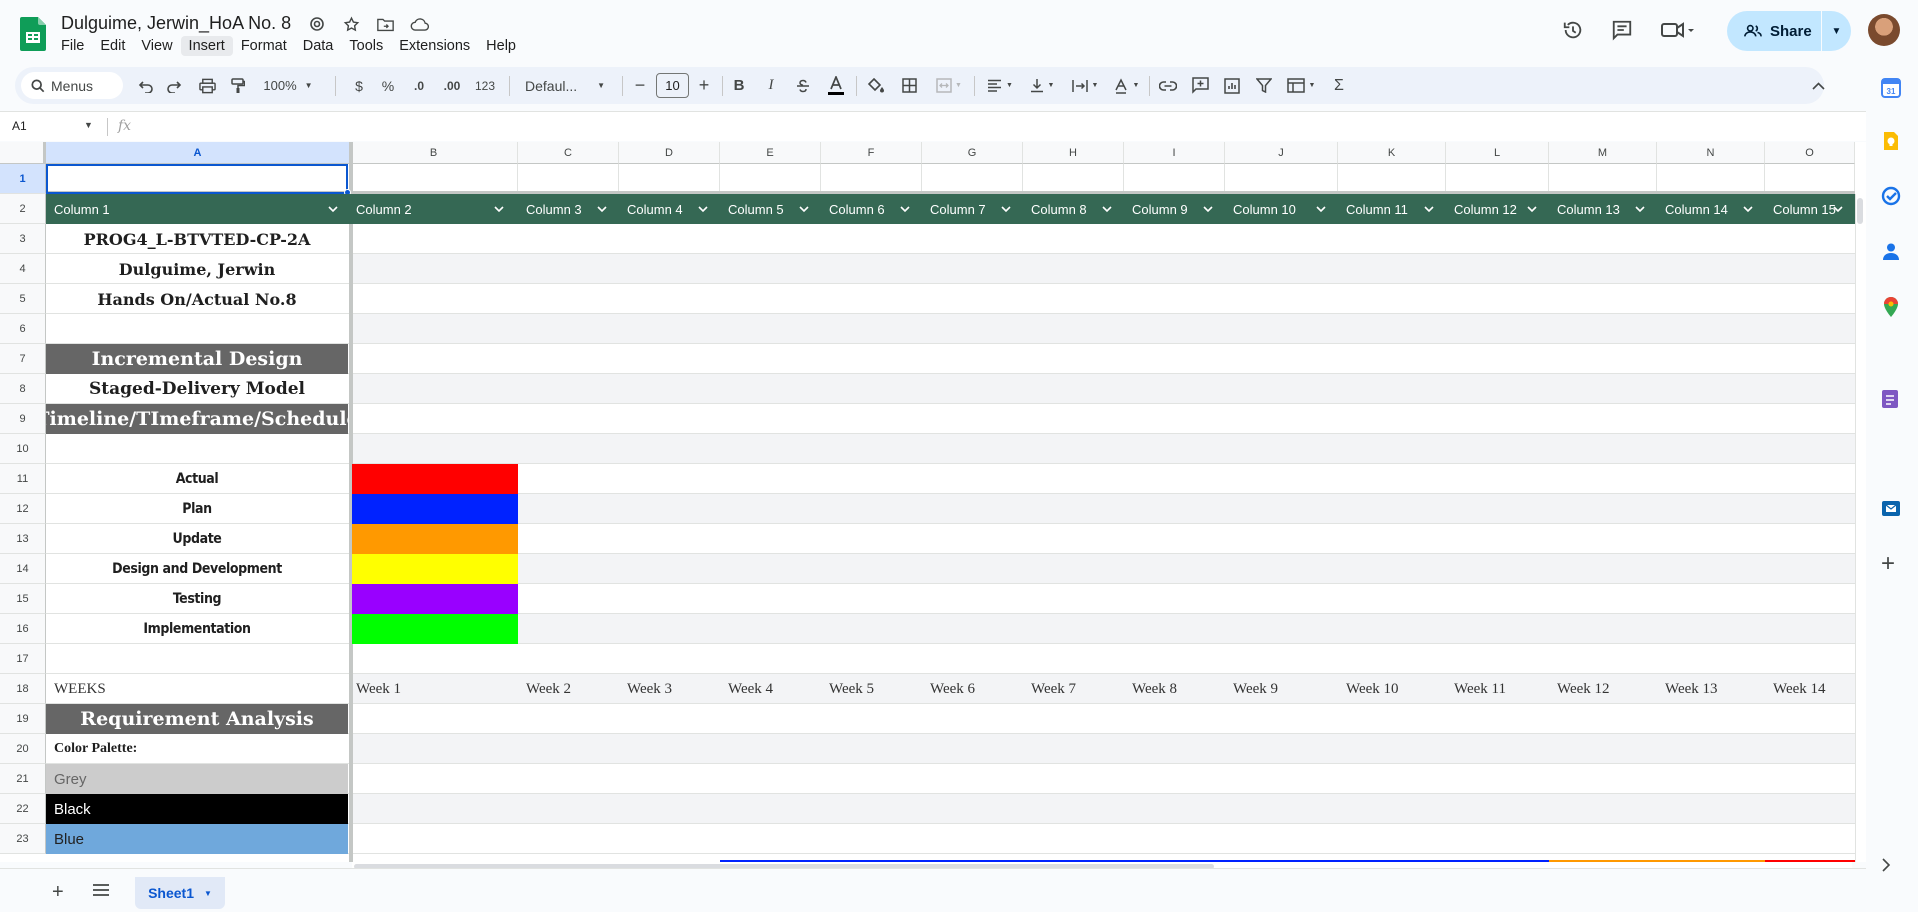 The width and height of the screenshot is (1918, 912). I want to click on meet-icon, so click(1678, 30).